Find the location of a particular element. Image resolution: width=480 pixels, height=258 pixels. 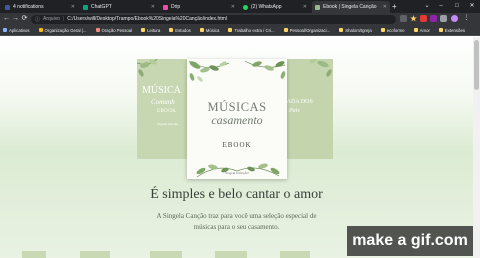

ebook-cover-casamento: MÚSICAS casamento EBOOK Singela CANÇÃO is located at coordinates (237, 119).